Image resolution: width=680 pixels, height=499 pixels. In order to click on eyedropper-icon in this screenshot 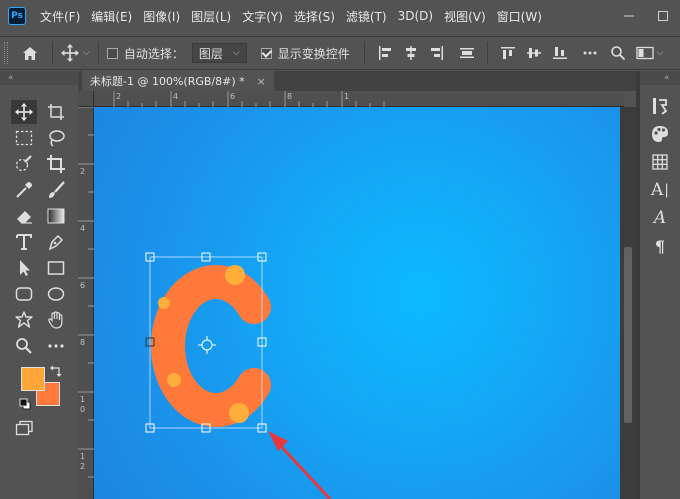, I will do `click(24, 190)`.